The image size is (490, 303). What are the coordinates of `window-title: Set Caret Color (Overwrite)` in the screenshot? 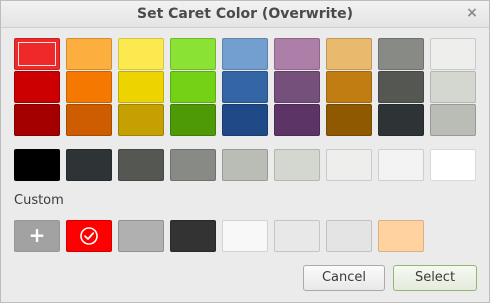 It's located at (245, 14).